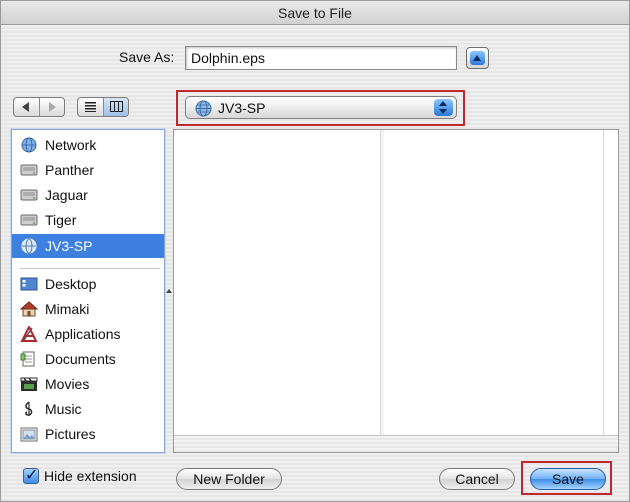 This screenshot has width=630, height=502. What do you see at coordinates (67, 309) in the screenshot?
I see `sidebar-item-label: Mimaki` at bounding box center [67, 309].